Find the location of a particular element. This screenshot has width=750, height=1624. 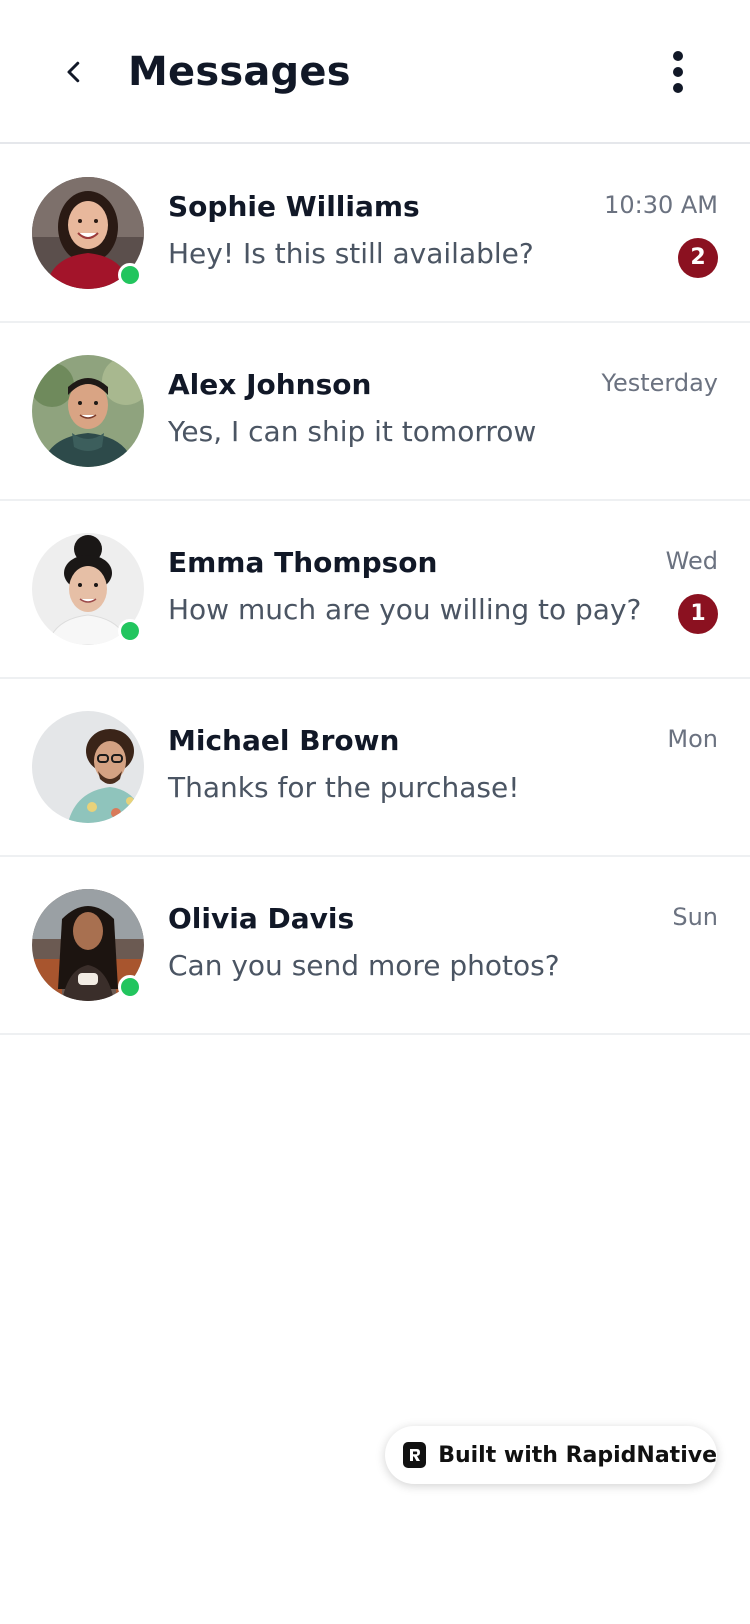

header-bar: Messages is located at coordinates (375, 72).